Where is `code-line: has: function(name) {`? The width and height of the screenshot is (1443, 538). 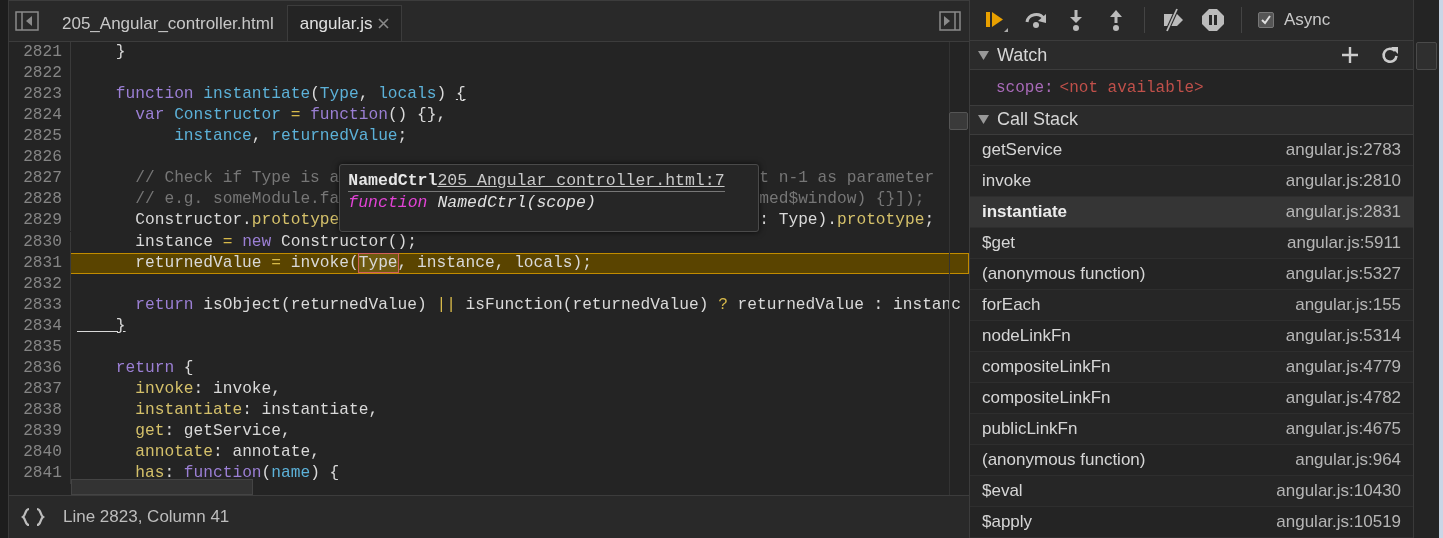 code-line: has: function(name) { is located at coordinates (237, 473).